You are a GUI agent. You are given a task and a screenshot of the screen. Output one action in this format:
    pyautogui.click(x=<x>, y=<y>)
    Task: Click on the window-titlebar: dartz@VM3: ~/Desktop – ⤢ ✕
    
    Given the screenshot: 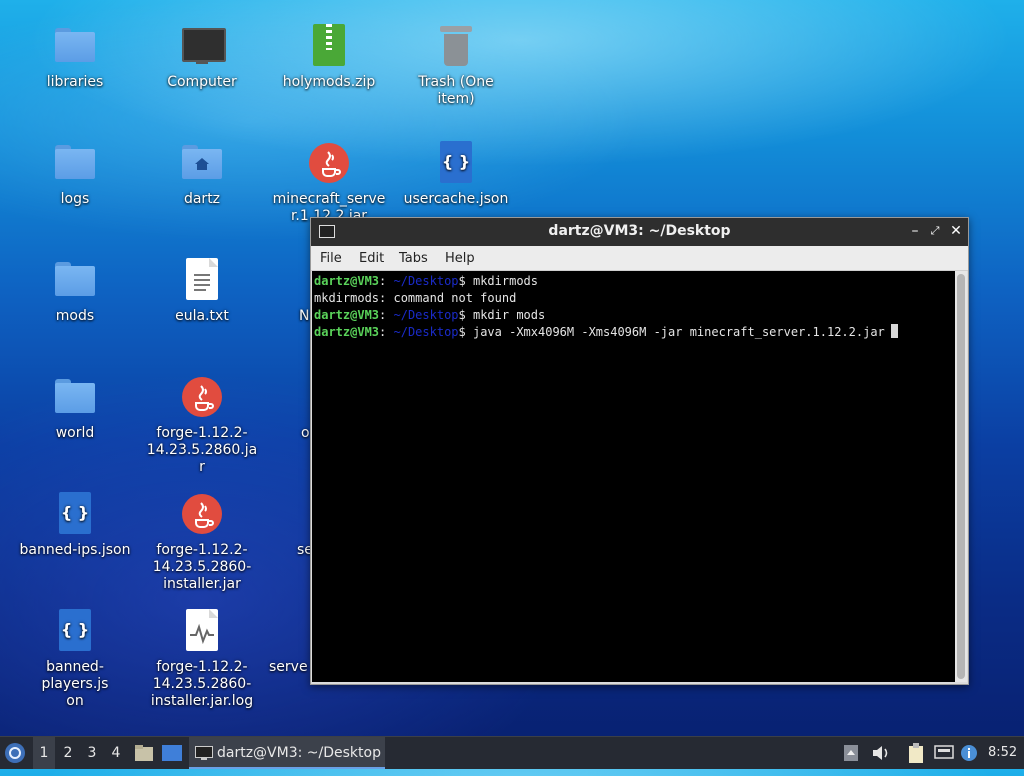 What is the action you would take?
    pyautogui.click(x=639, y=232)
    